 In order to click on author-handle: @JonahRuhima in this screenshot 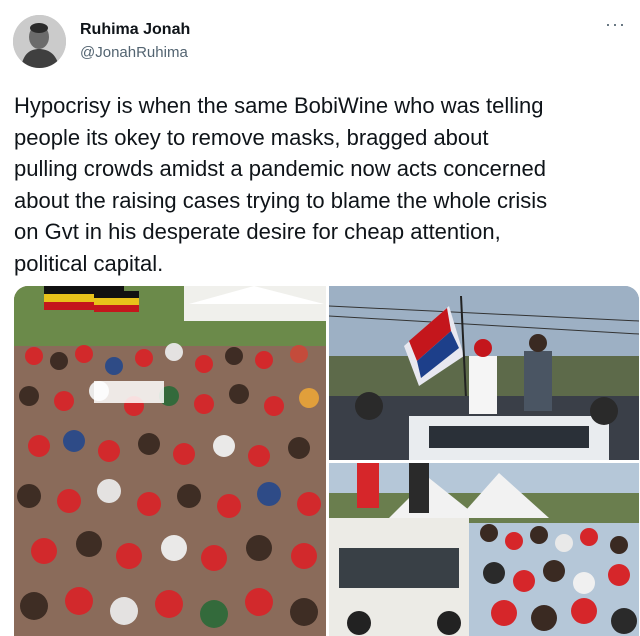, I will do `click(134, 52)`.